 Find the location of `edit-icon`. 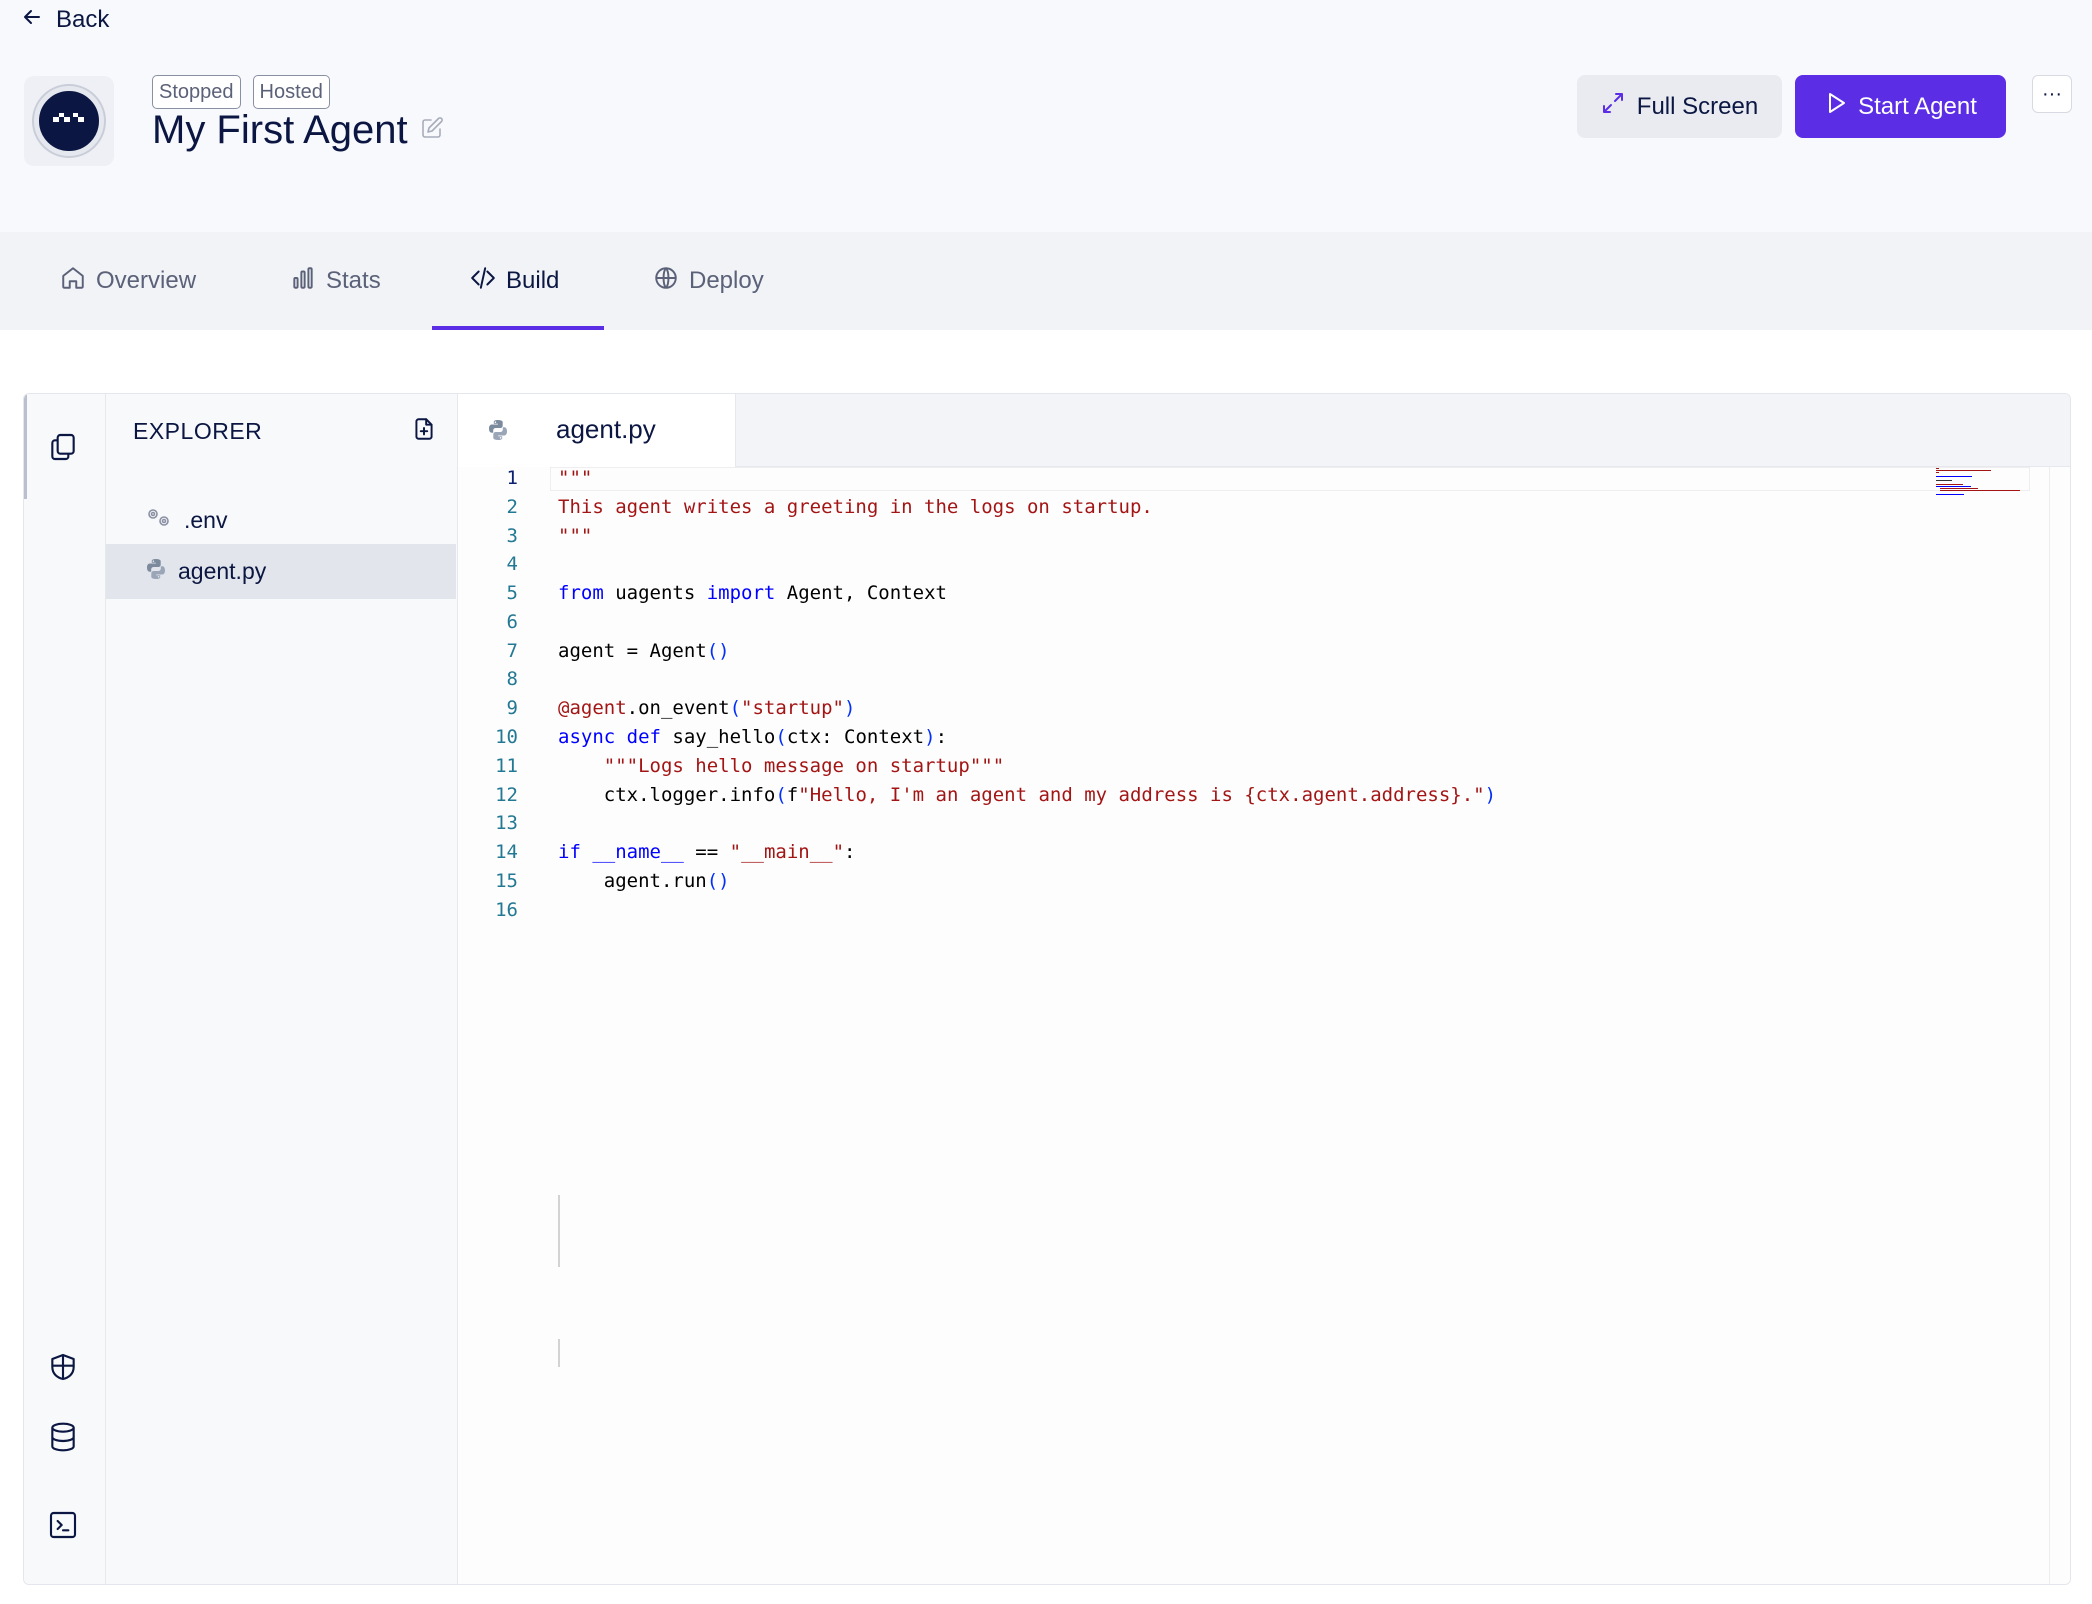

edit-icon is located at coordinates (432, 130).